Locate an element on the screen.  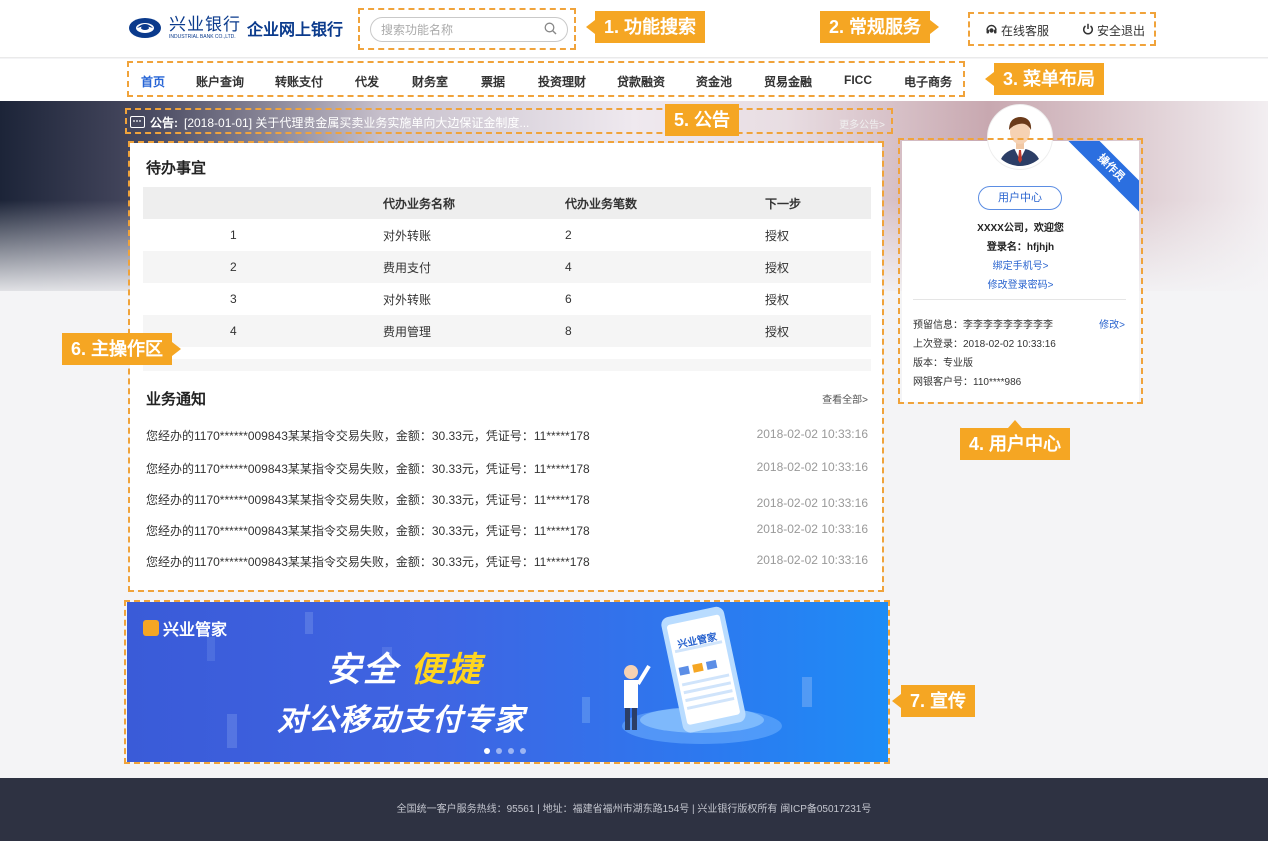
logo-english-name: INDUSTRIAL BANK CO.,LTD. is located at coordinates (202, 37).